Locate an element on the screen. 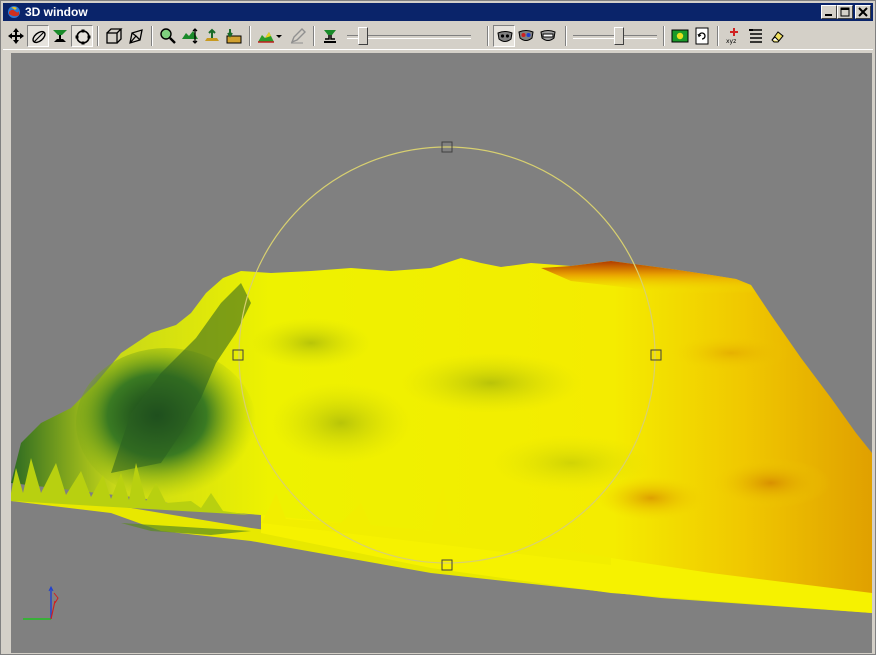  tilt-button is located at coordinates (60, 36).